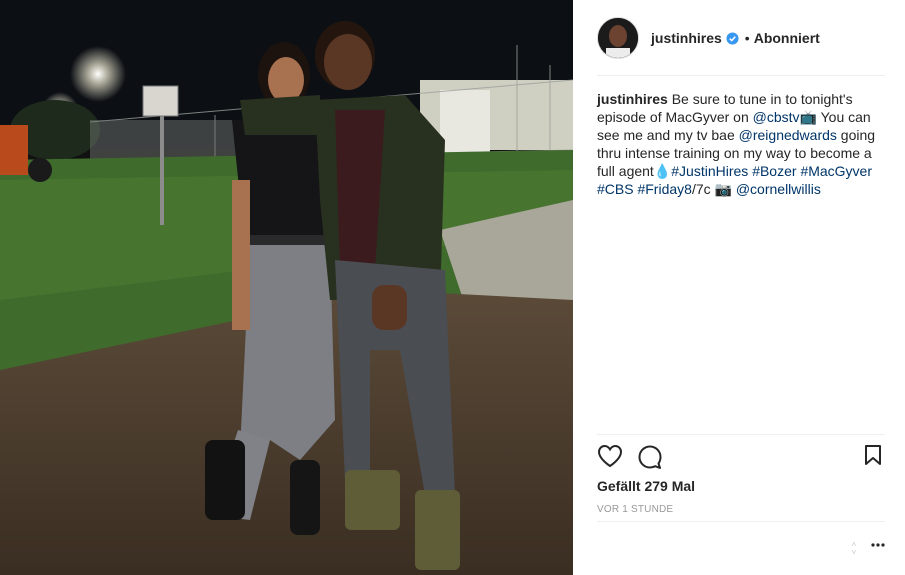 This screenshot has width=905, height=575. What do you see at coordinates (787, 38) in the screenshot?
I see `follow-status-button: Abonniert` at bounding box center [787, 38].